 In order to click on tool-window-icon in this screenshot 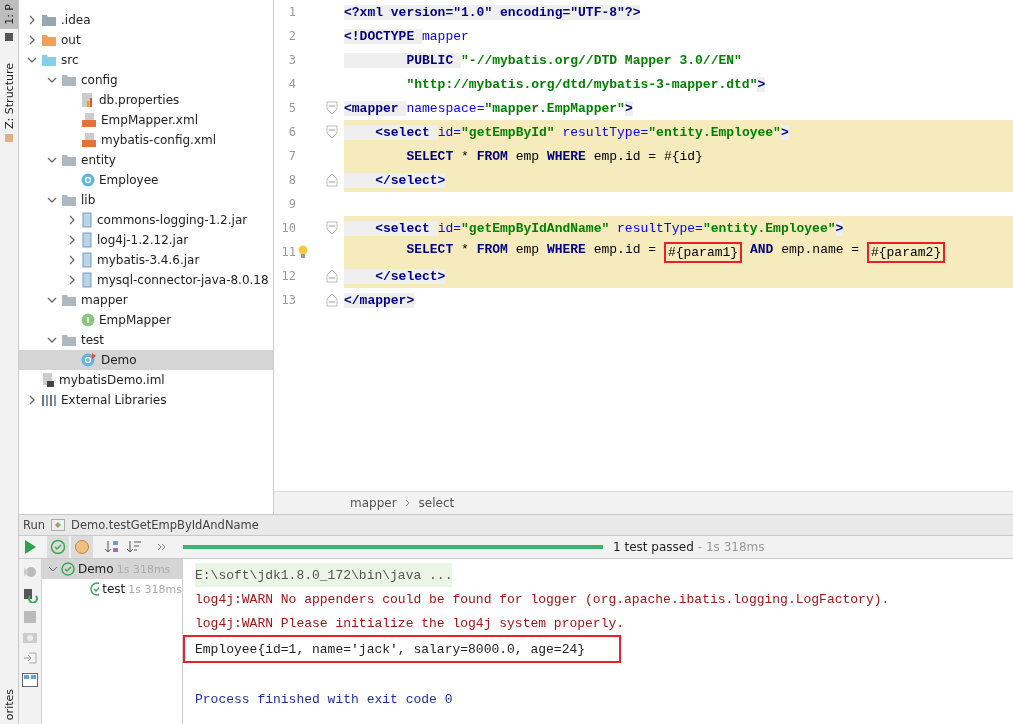, I will do `click(9, 36)`.